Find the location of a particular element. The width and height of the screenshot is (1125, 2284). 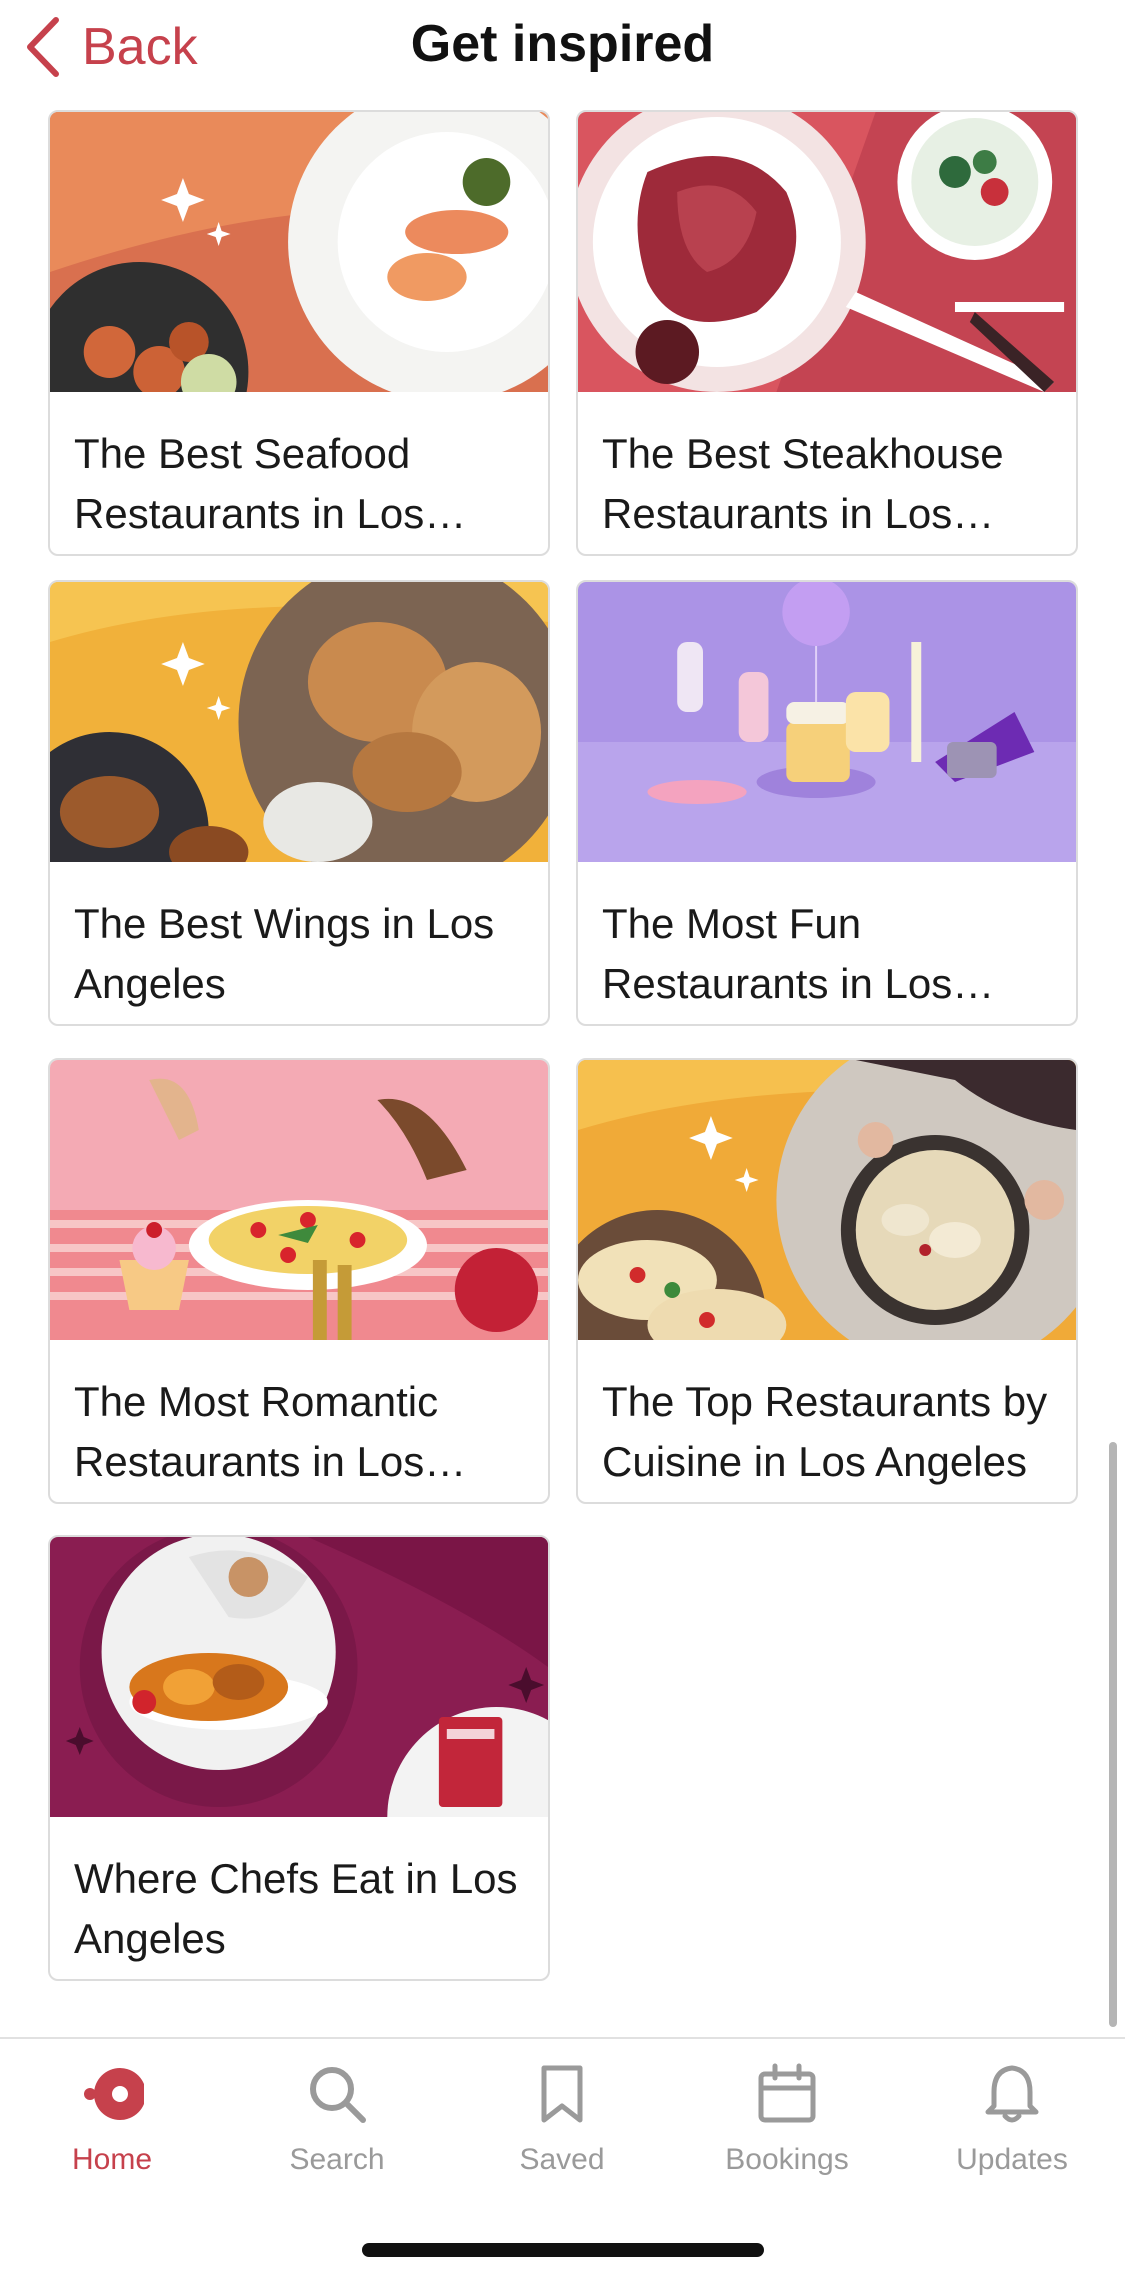

tab-updates: Updates is located at coordinates (1012, 2129).